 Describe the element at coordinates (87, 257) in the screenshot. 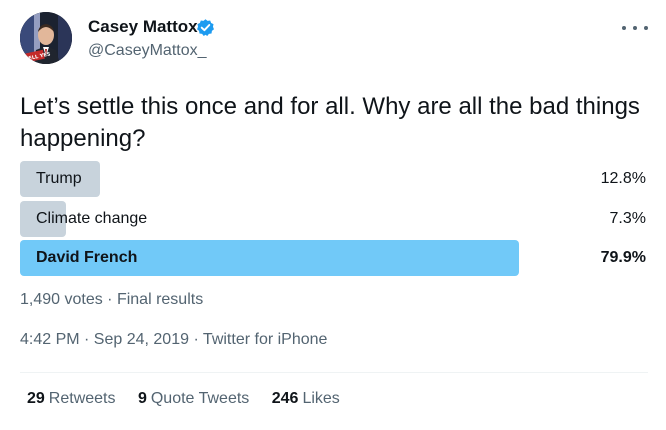

I see `poll-option-label: David French` at that location.